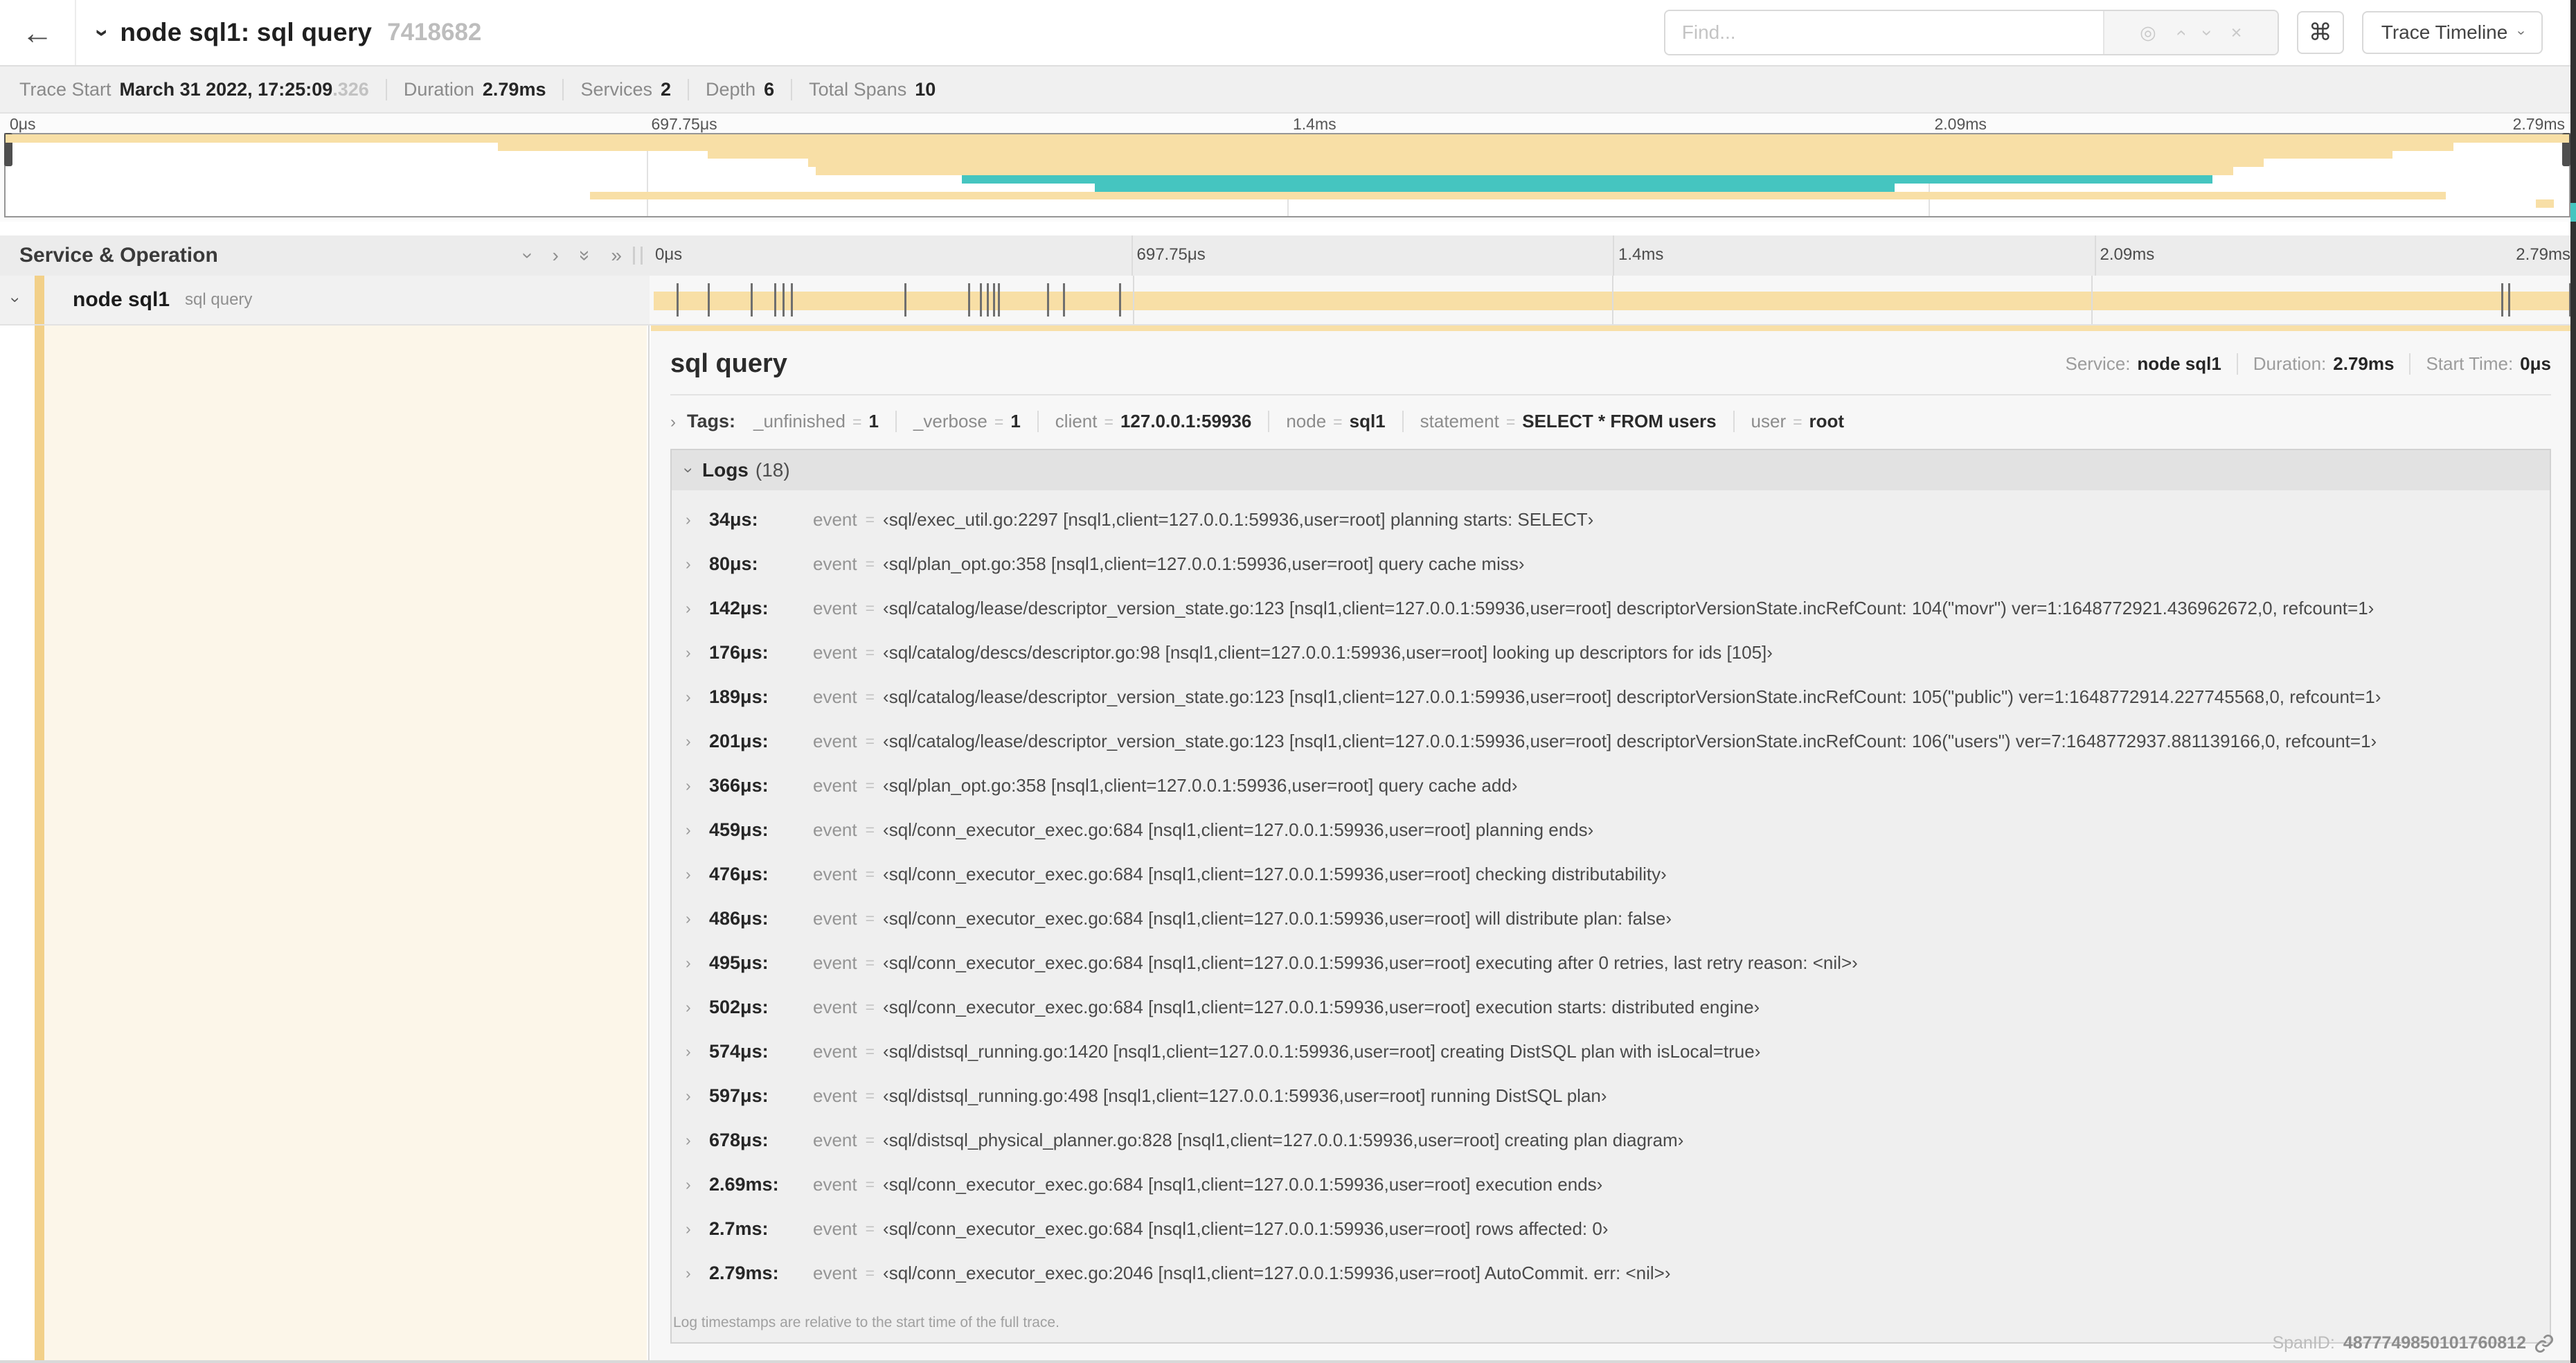 Image resolution: width=2576 pixels, height=1363 pixels. Describe the element at coordinates (585, 256) in the screenshot. I see `collapse-all-icon: »` at that location.